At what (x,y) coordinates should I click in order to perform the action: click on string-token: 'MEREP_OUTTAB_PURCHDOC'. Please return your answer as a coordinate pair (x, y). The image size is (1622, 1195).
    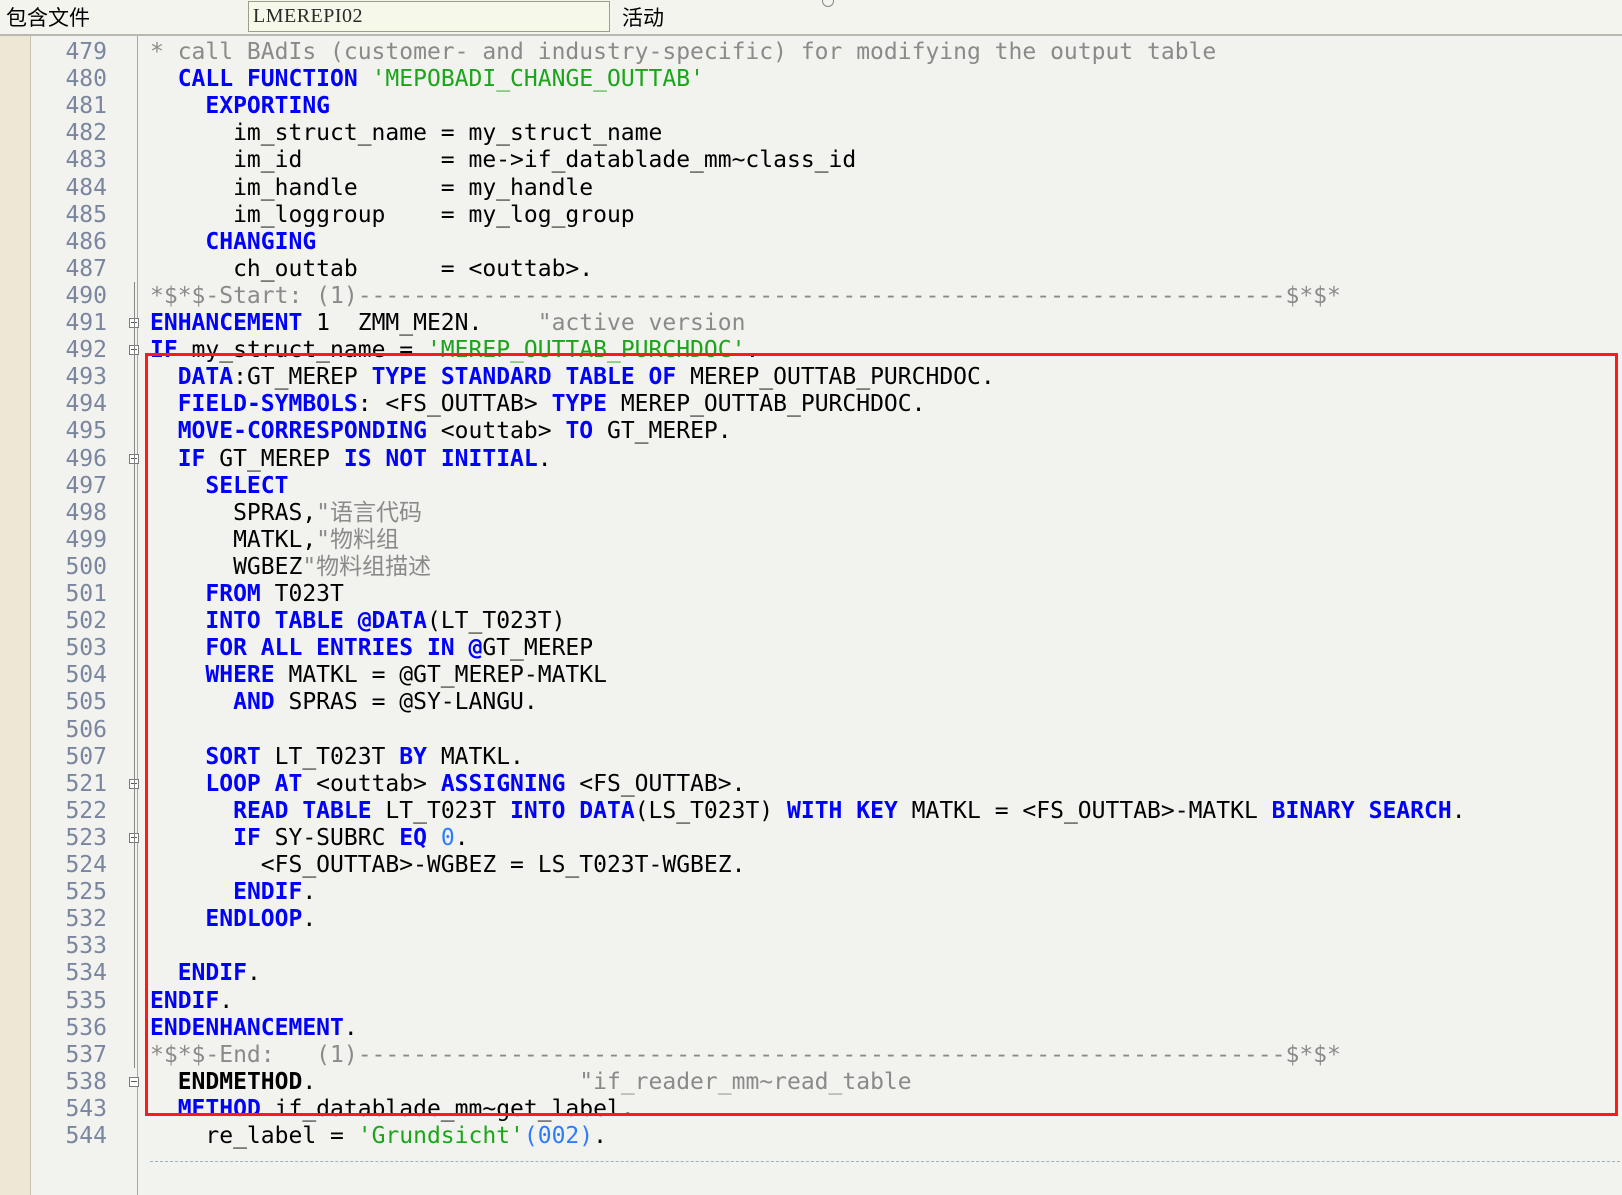
    Looking at the image, I should click on (586, 350).